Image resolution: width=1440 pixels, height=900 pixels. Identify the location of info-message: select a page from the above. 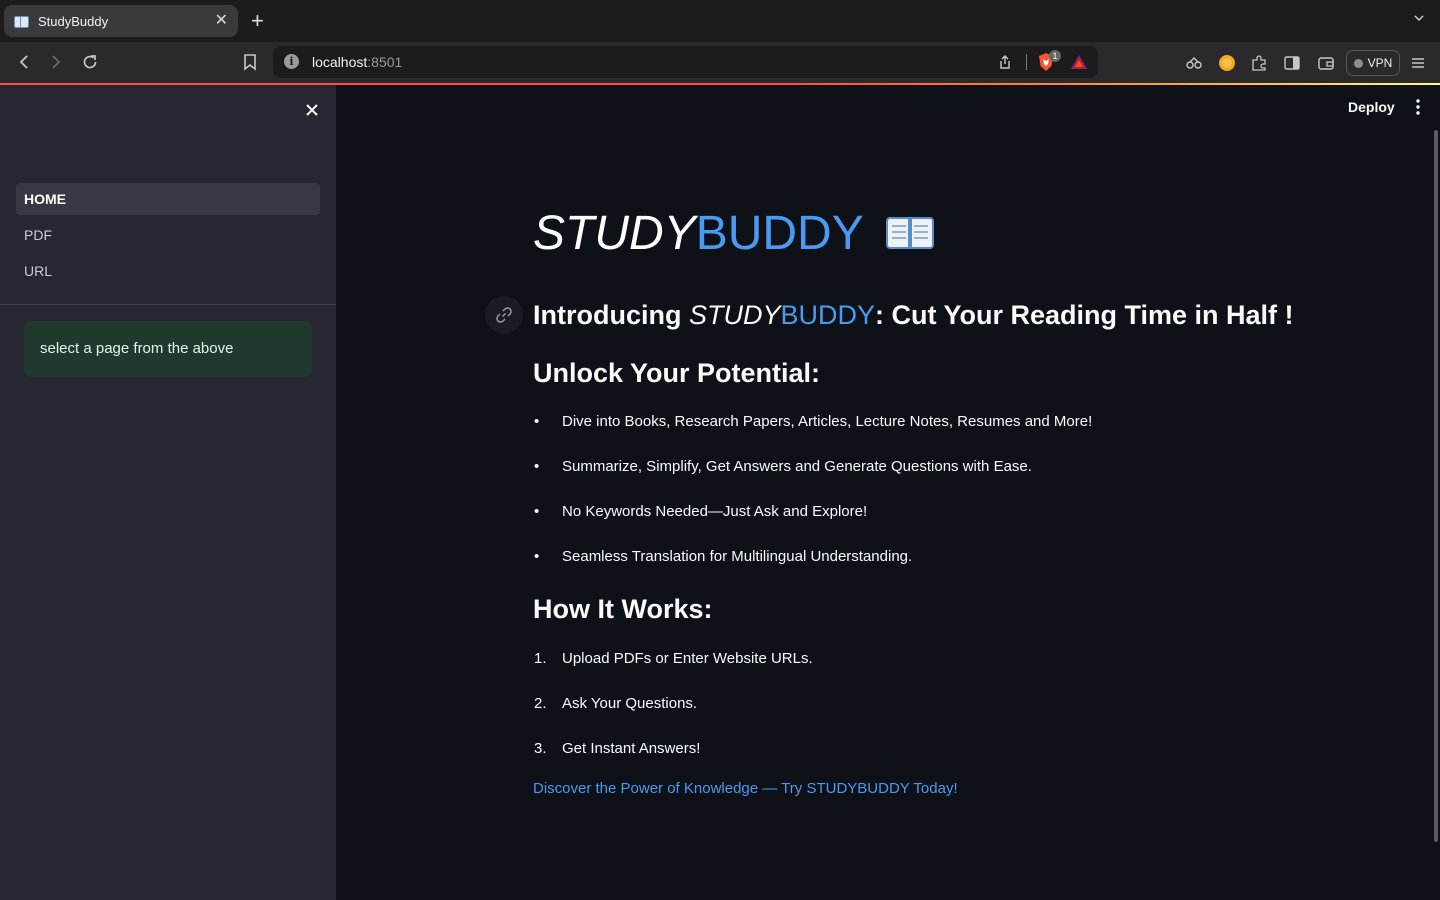
(168, 349).